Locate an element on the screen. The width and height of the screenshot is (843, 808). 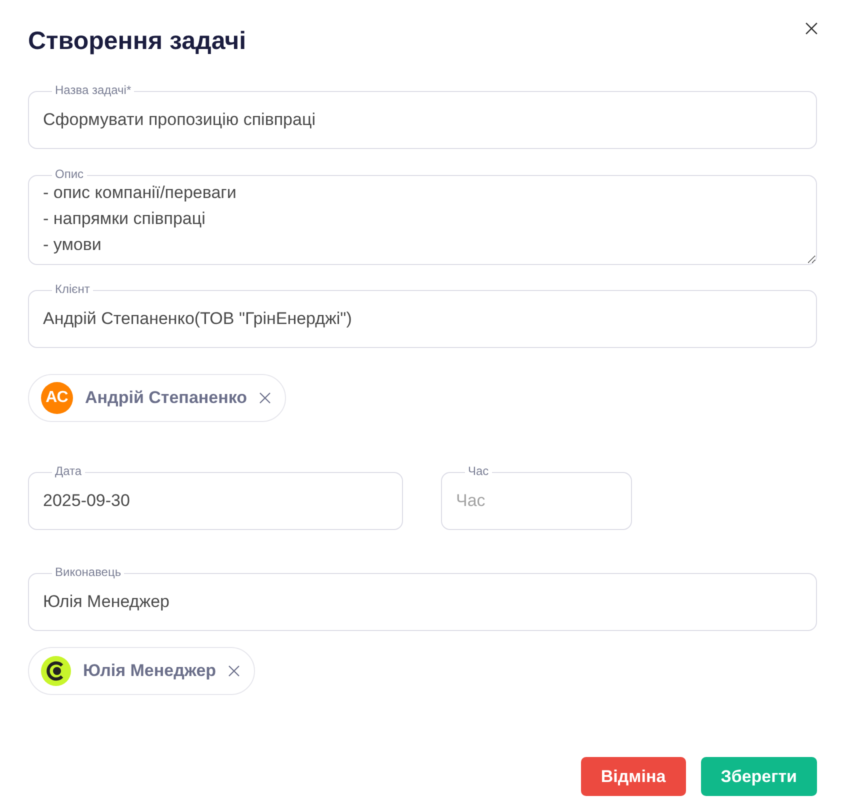
logo-avatar-icon is located at coordinates (56, 671).